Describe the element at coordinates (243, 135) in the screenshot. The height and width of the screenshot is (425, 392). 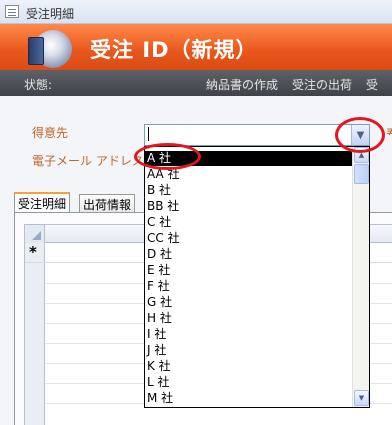
I see `customer-input` at that location.